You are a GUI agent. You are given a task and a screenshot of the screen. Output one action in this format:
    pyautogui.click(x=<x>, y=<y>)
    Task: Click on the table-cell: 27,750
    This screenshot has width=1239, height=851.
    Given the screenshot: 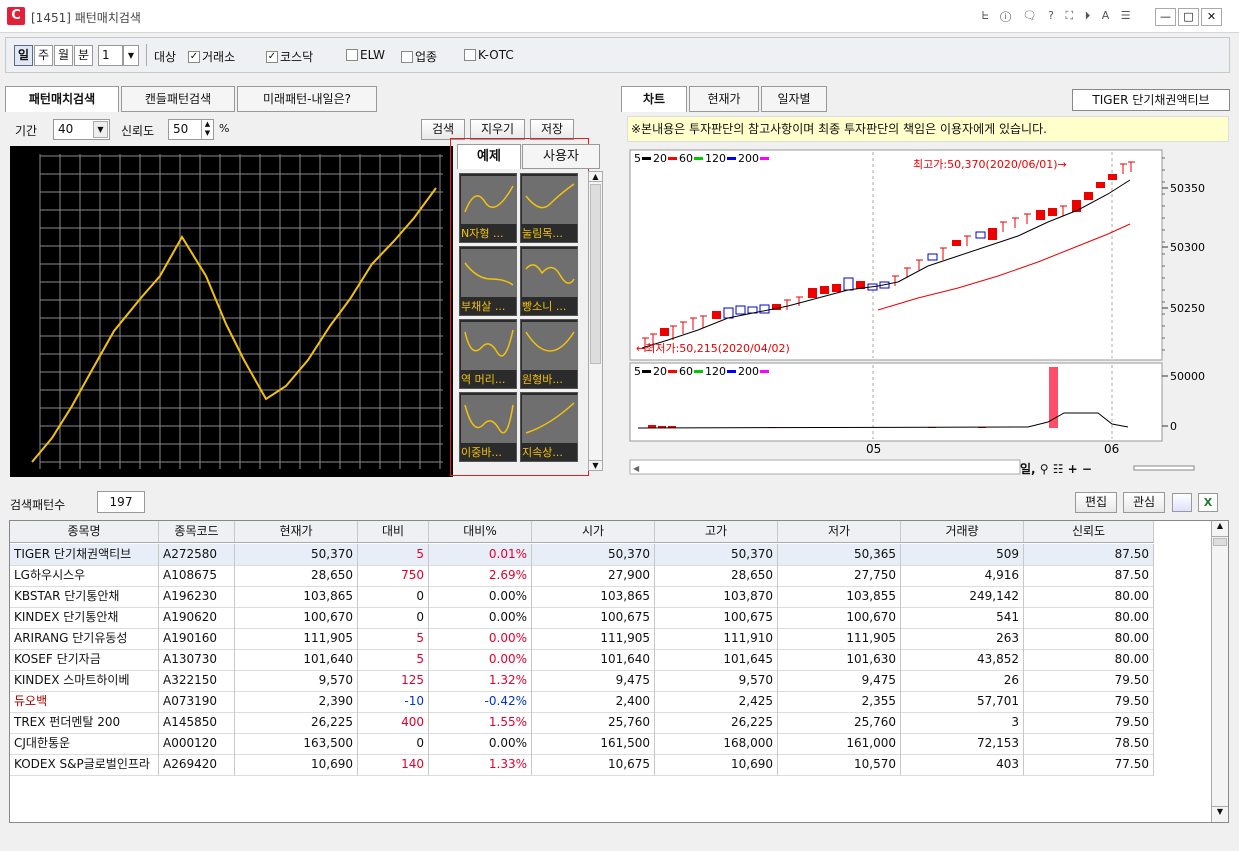 What is the action you would take?
    pyautogui.click(x=839, y=576)
    